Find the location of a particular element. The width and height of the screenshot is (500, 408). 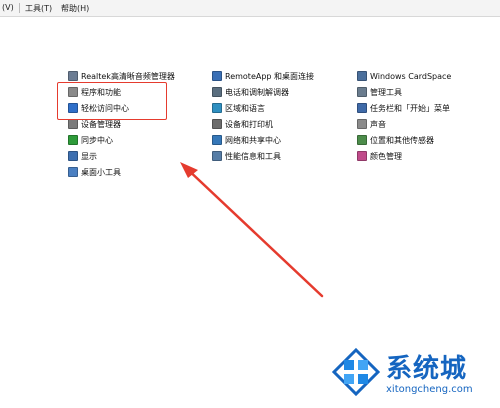

watermark-title: 系统城 is located at coordinates (427, 369).